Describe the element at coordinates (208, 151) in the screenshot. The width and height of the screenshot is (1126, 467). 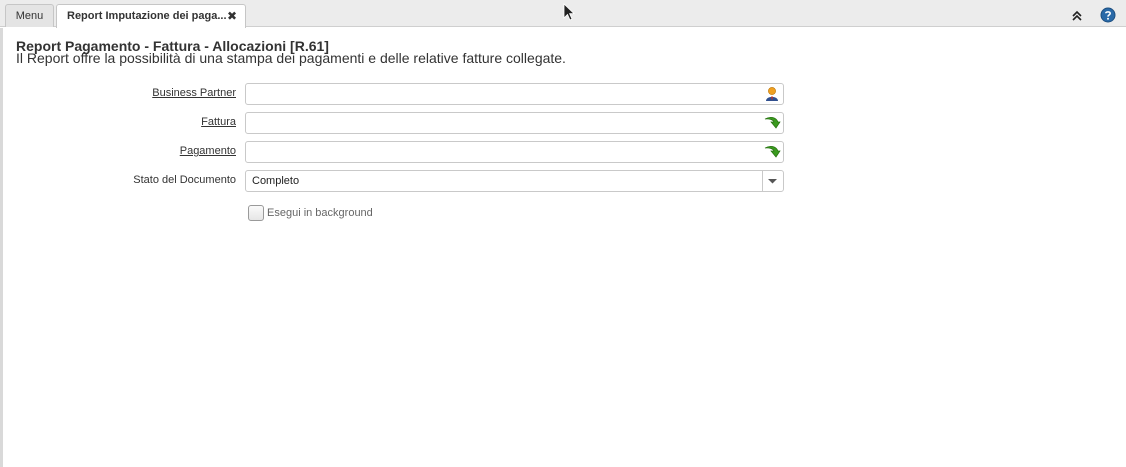
I see `pagamento-label: Pagamento` at that location.